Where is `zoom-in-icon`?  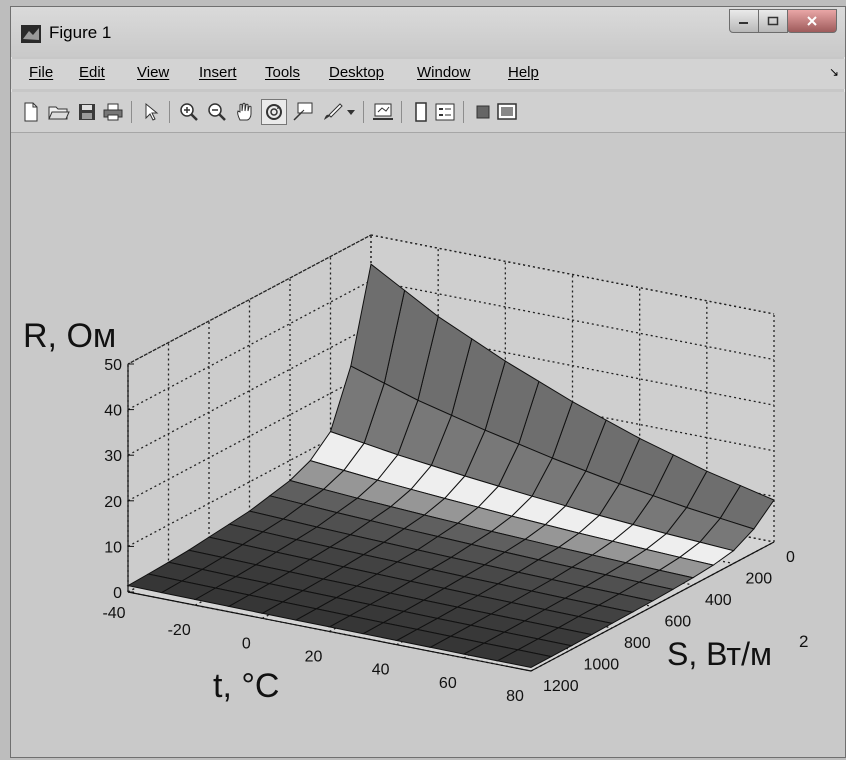 zoom-in-icon is located at coordinates (189, 112).